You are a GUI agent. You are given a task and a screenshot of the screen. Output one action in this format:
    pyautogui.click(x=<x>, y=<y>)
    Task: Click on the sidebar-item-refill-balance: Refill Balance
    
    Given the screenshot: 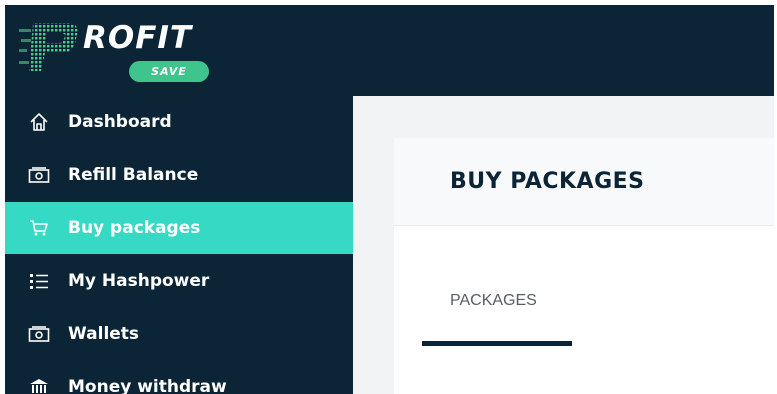 What is the action you would take?
    pyautogui.click(x=179, y=175)
    